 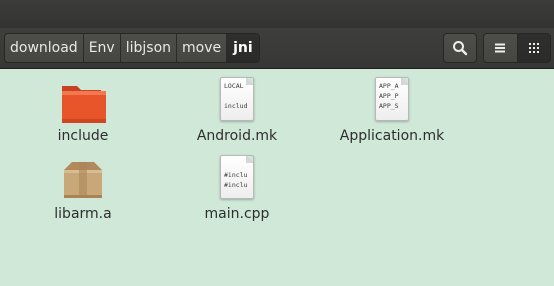 I want to click on list-view-button, so click(x=500, y=48).